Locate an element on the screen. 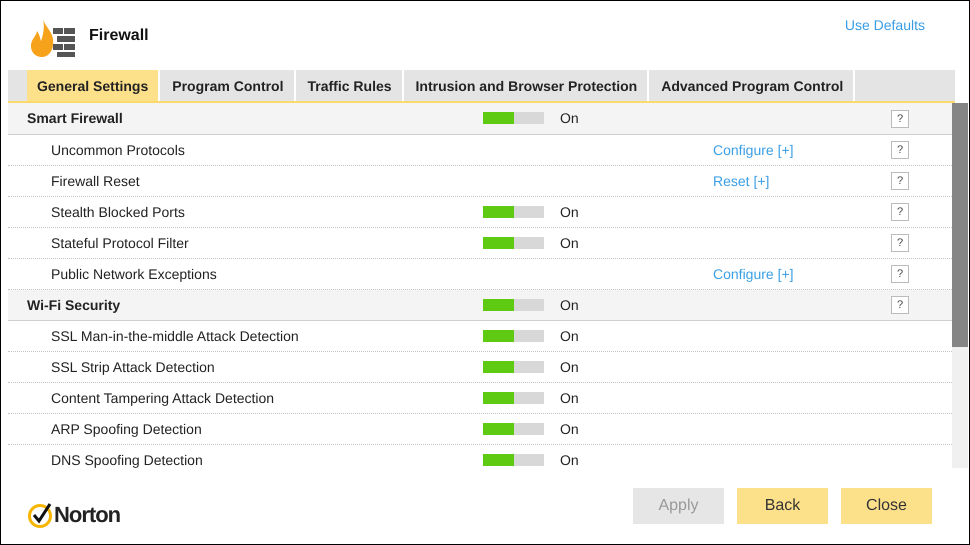 The image size is (970, 545). setting-label: Uncommon Protocols is located at coordinates (118, 150).